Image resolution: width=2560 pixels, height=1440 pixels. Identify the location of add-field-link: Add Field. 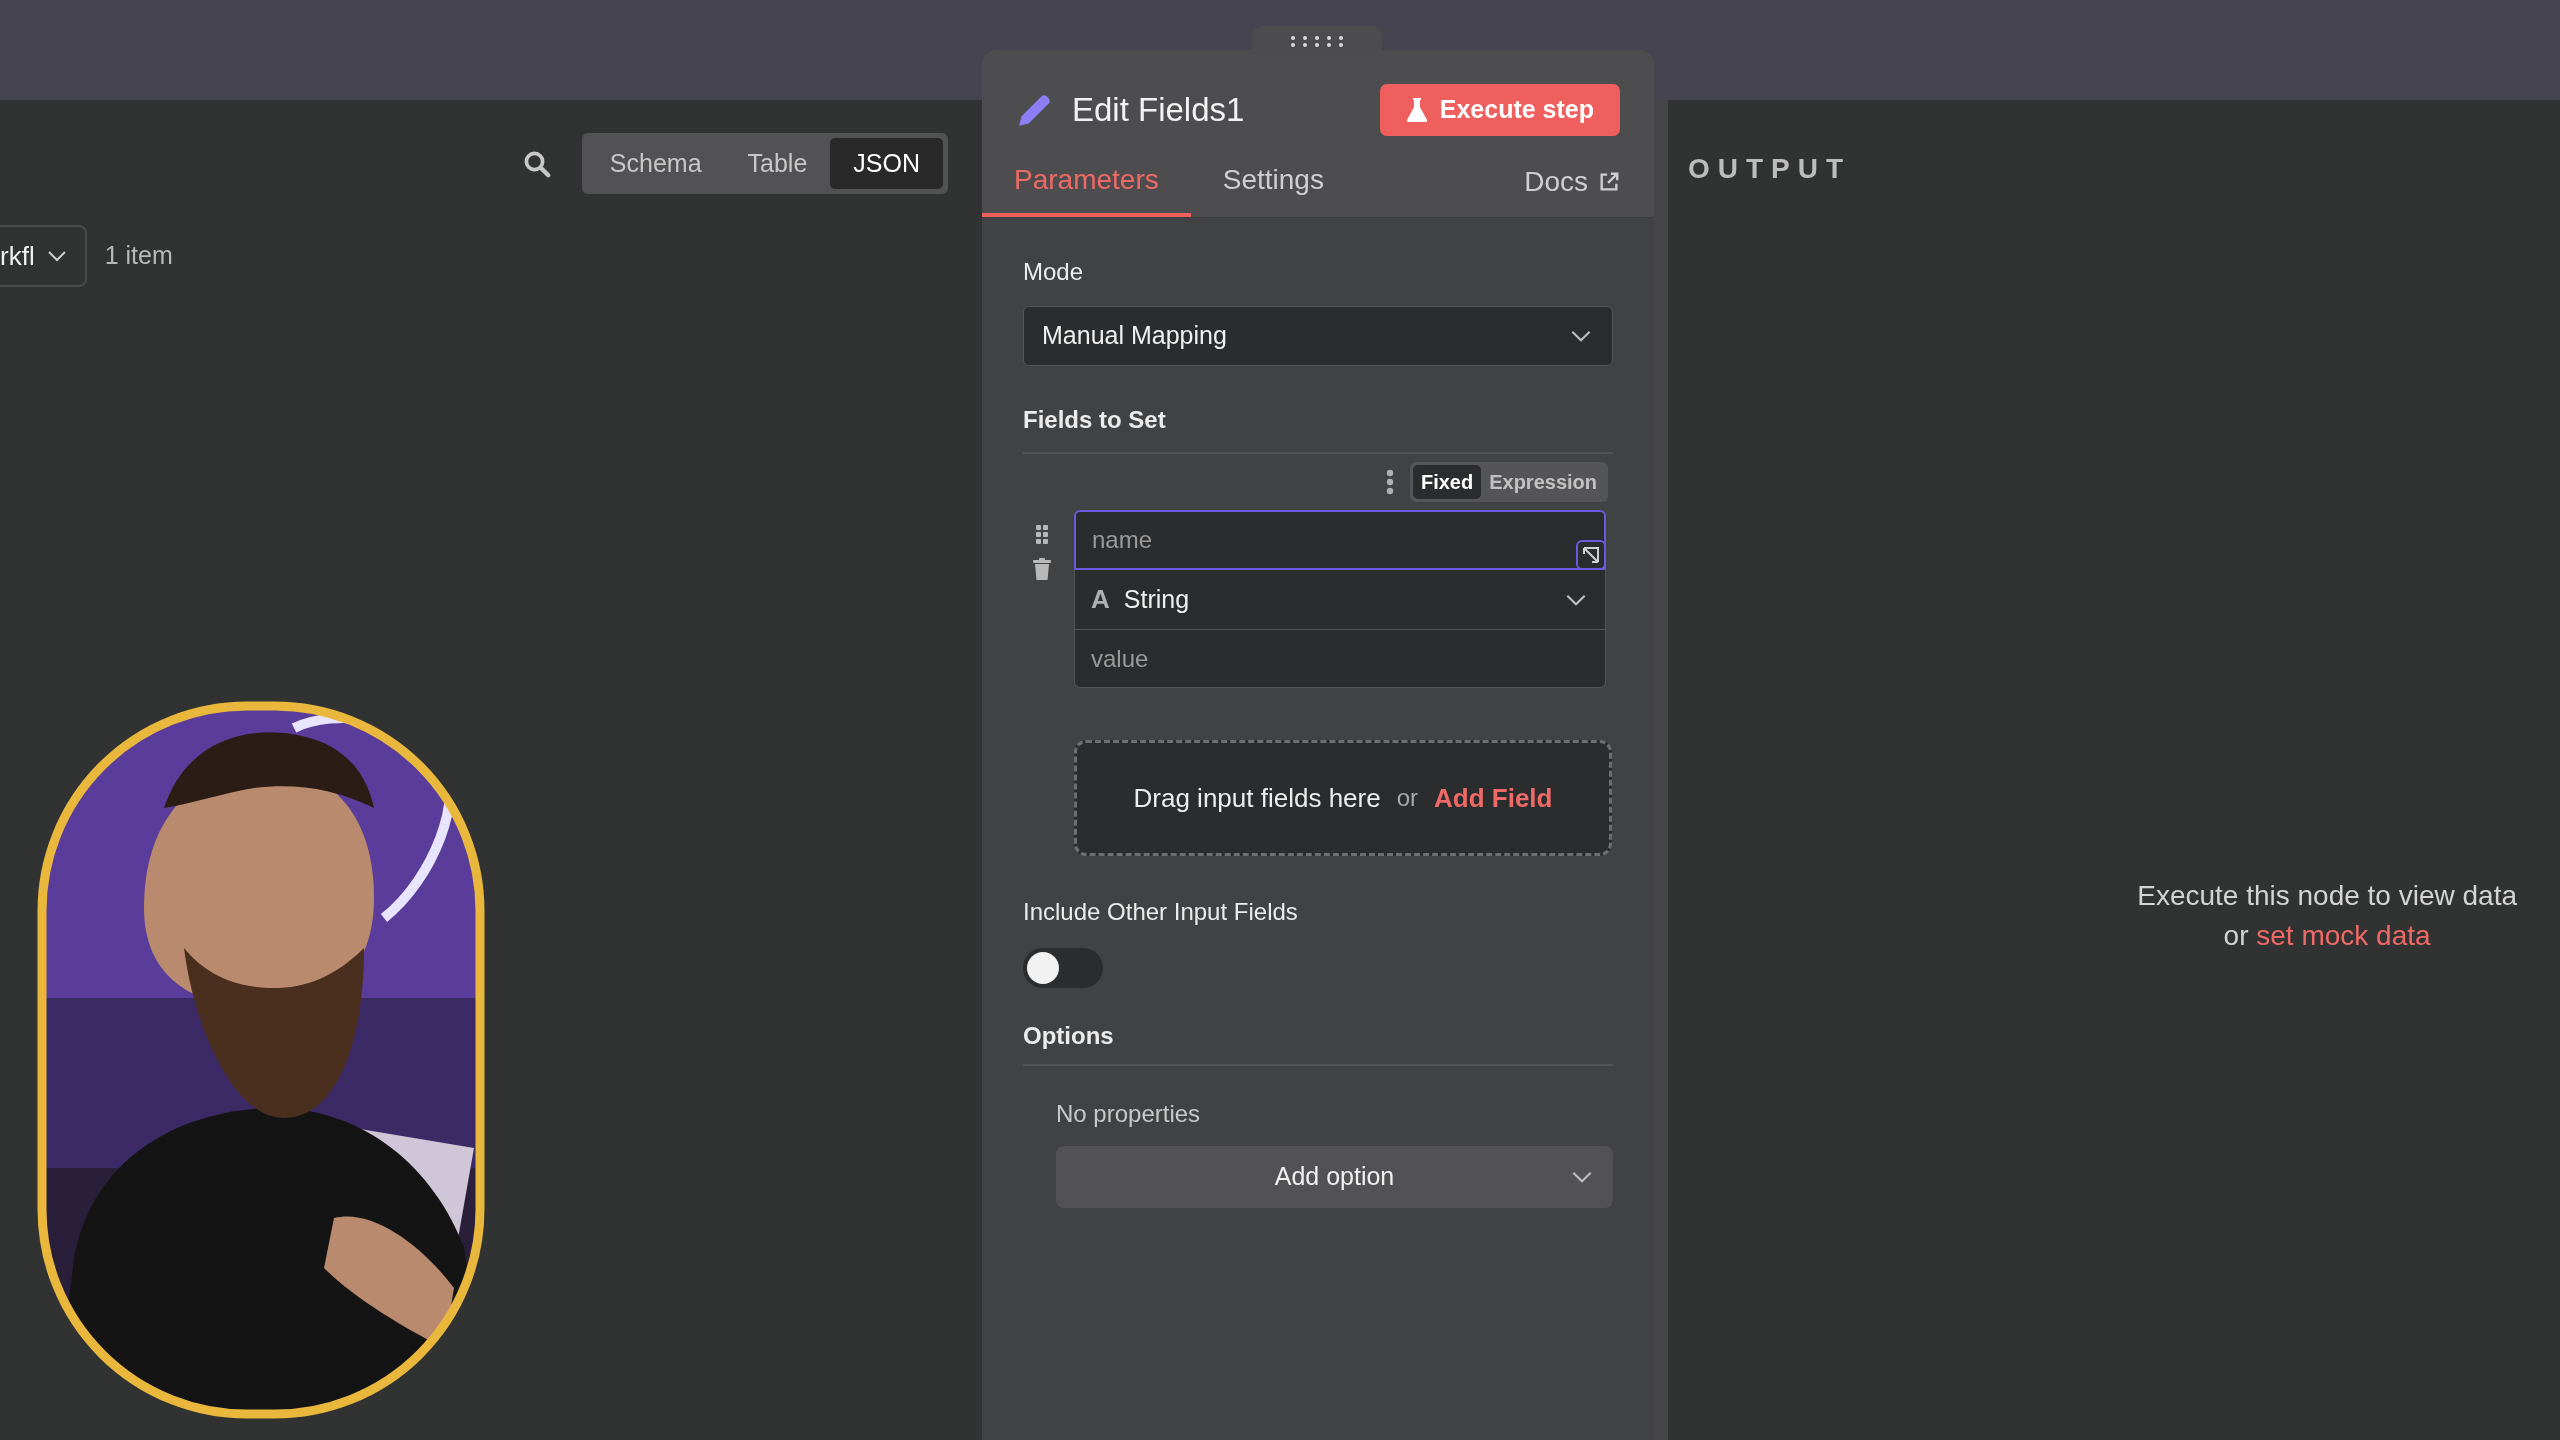
(1493, 798).